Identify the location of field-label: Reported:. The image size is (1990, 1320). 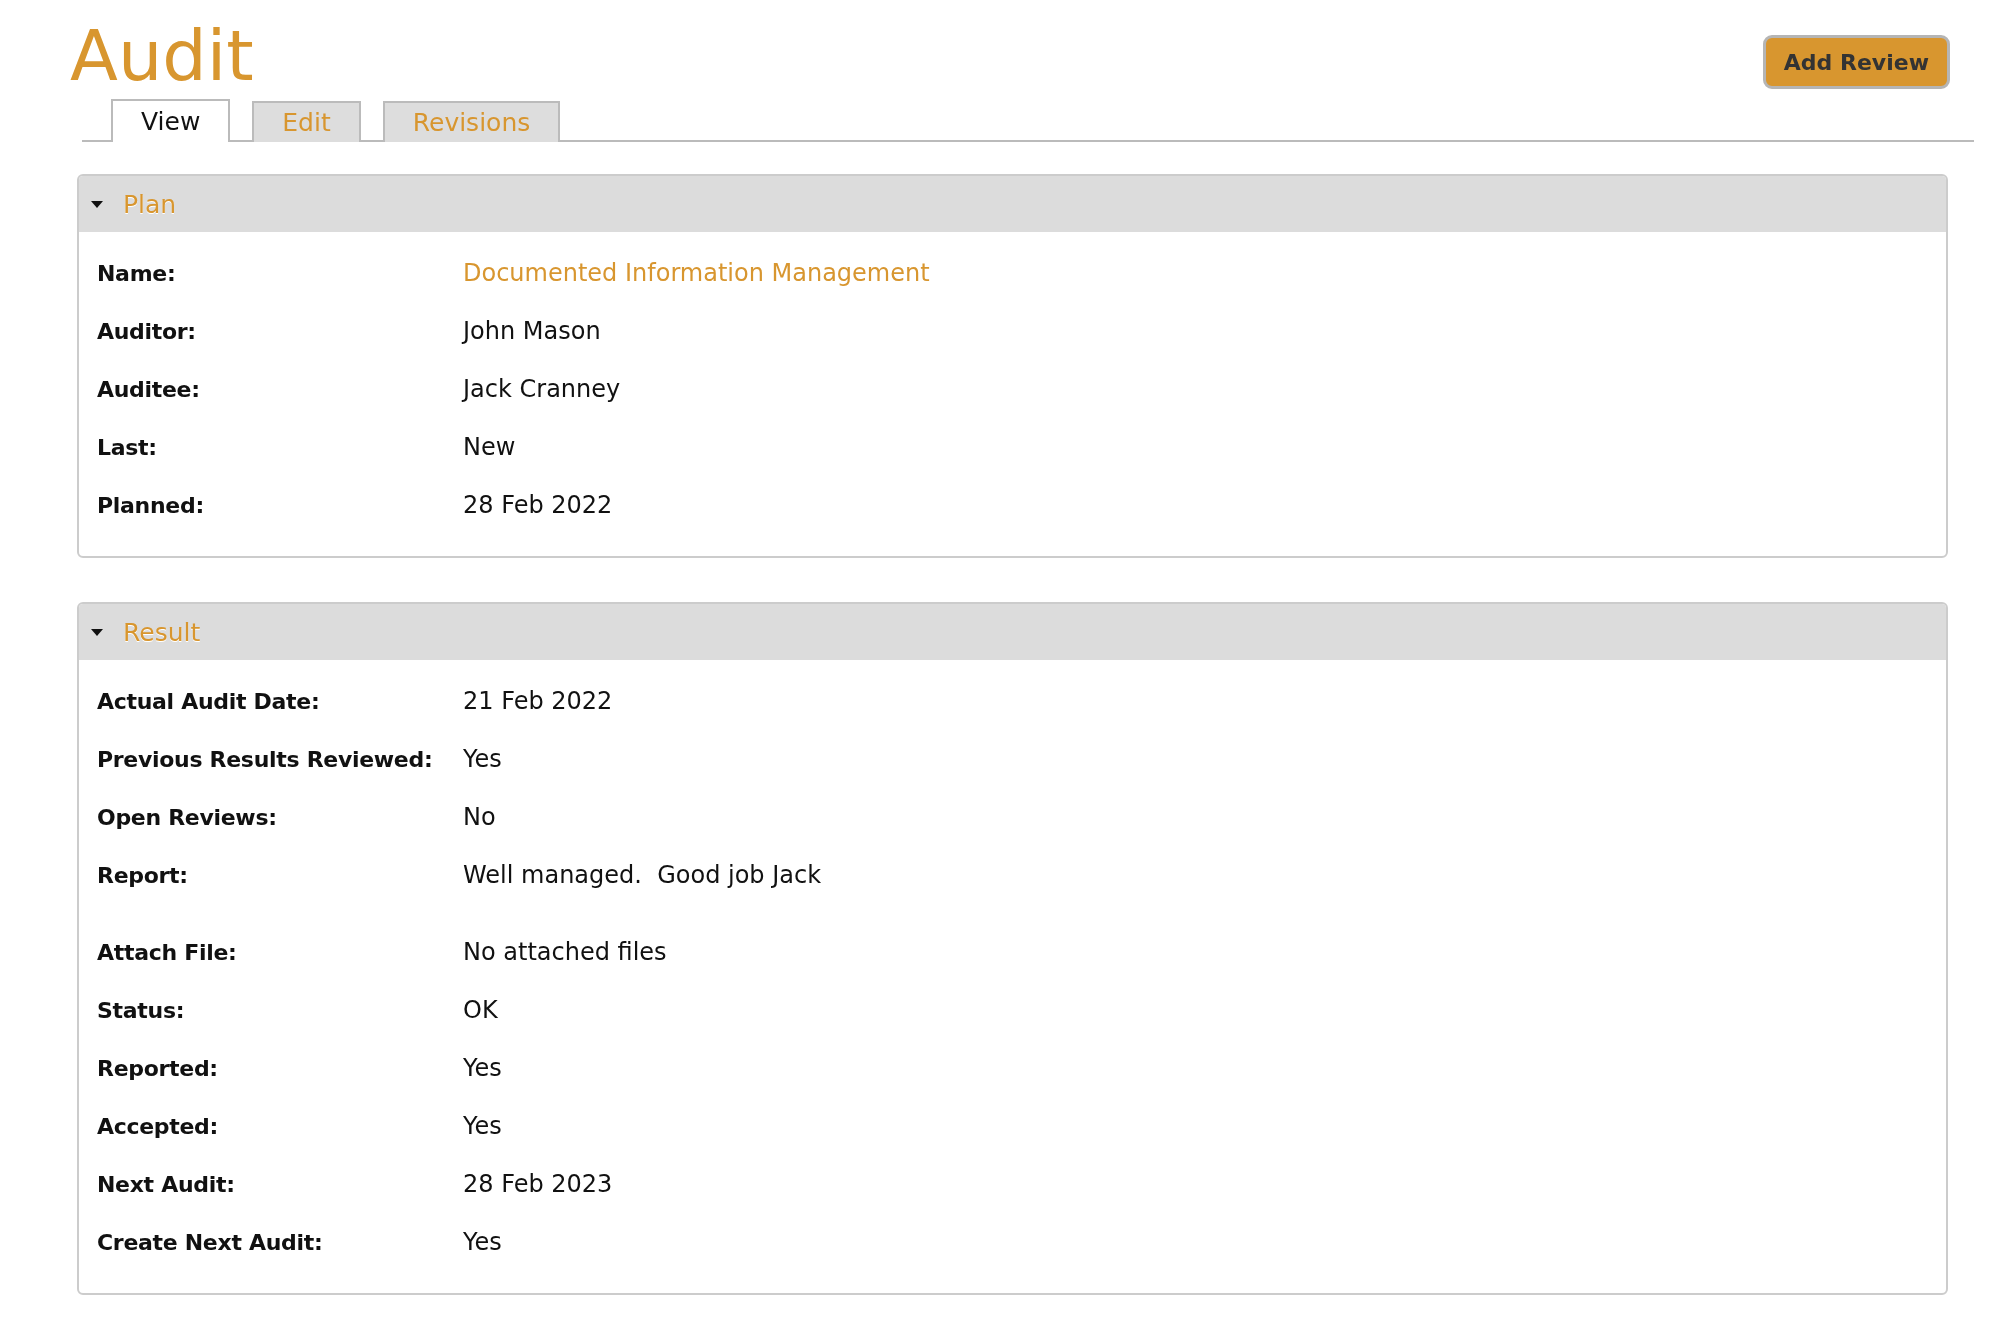
(158, 1068).